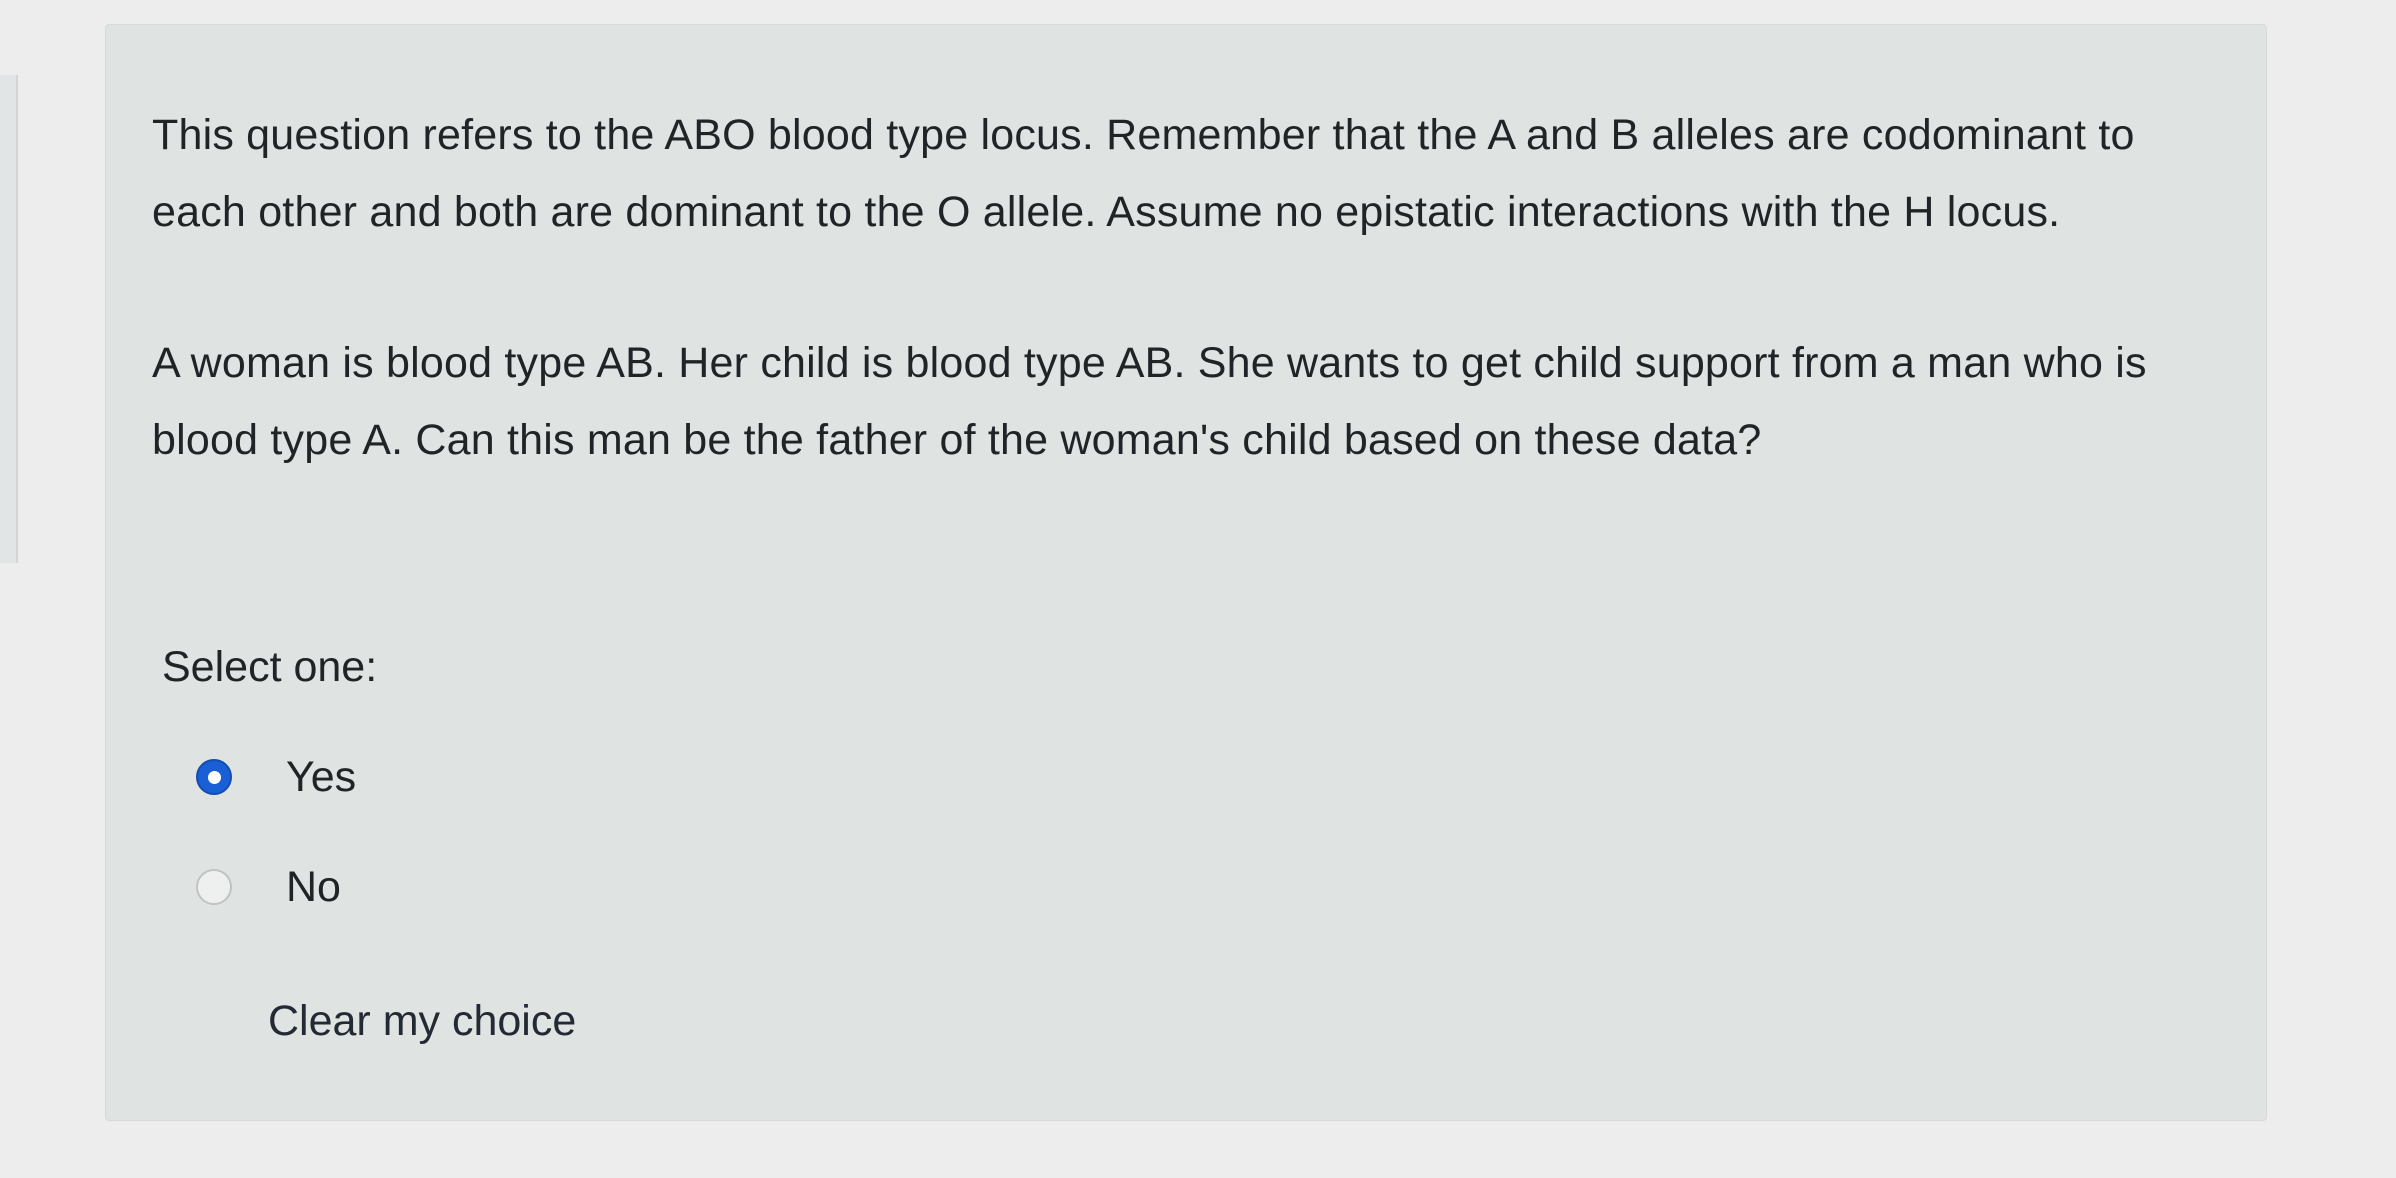 The width and height of the screenshot is (2396, 1178). What do you see at coordinates (214, 887) in the screenshot?
I see `radio-unchecked-icon` at bounding box center [214, 887].